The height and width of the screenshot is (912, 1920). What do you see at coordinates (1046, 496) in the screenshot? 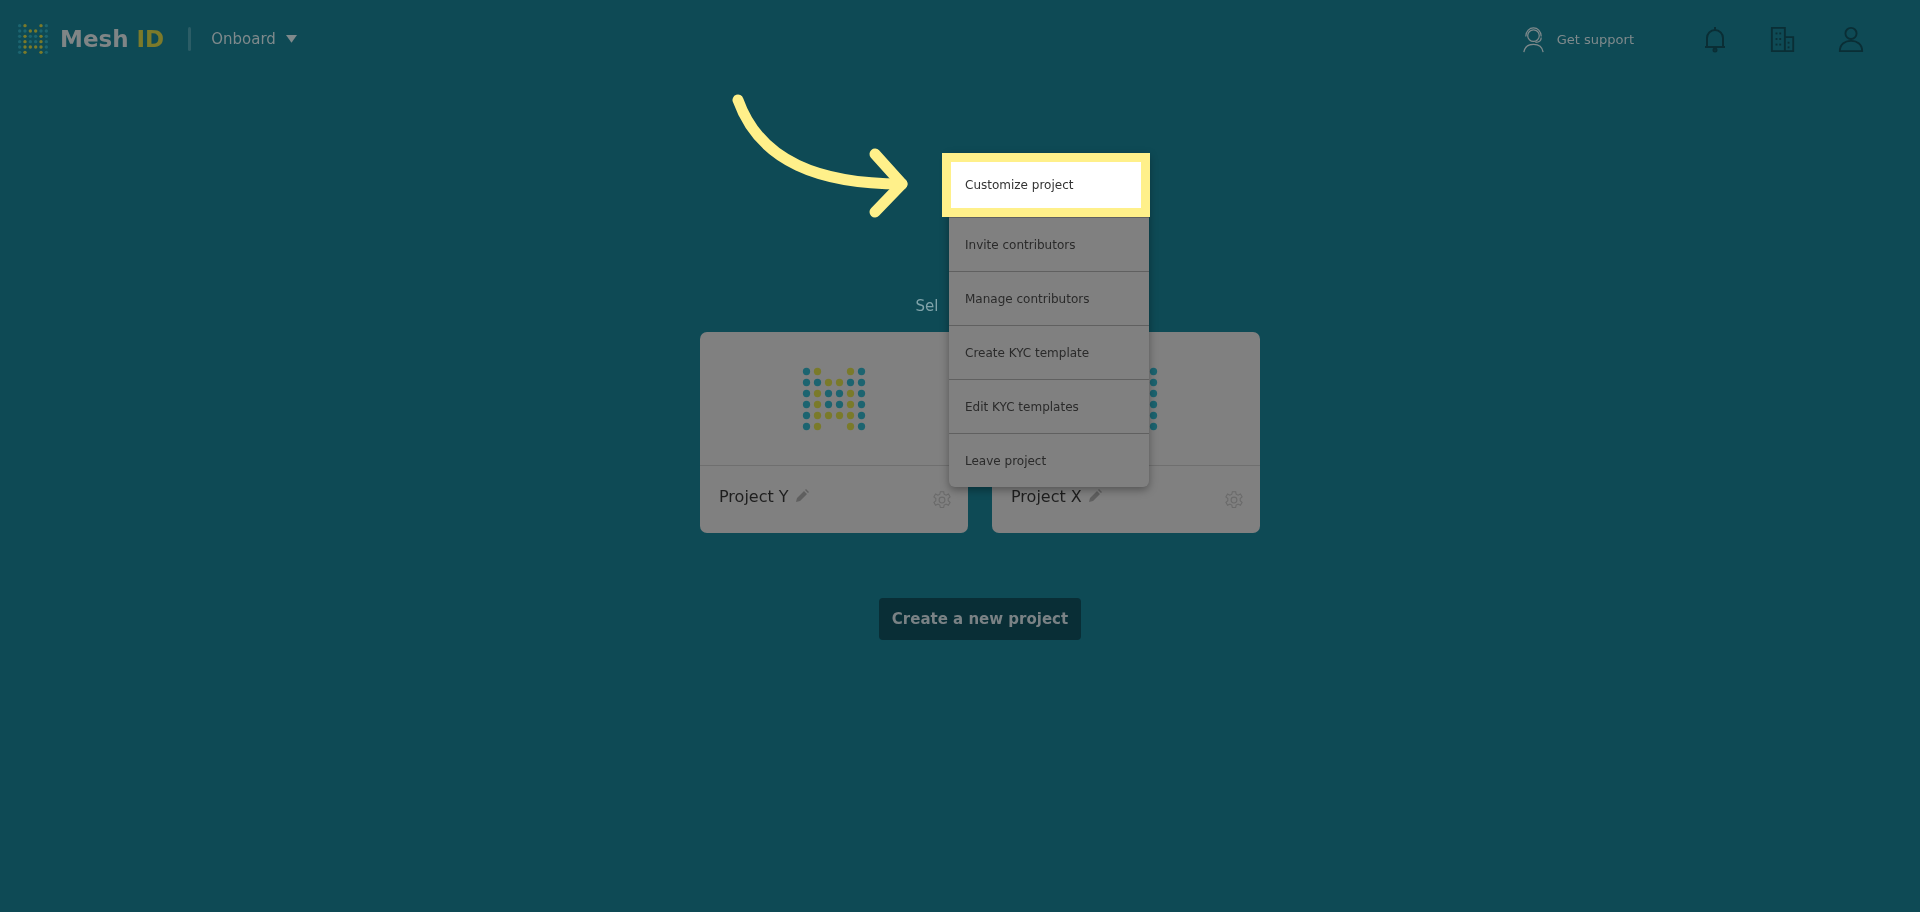
I see `project-name: Project X` at bounding box center [1046, 496].